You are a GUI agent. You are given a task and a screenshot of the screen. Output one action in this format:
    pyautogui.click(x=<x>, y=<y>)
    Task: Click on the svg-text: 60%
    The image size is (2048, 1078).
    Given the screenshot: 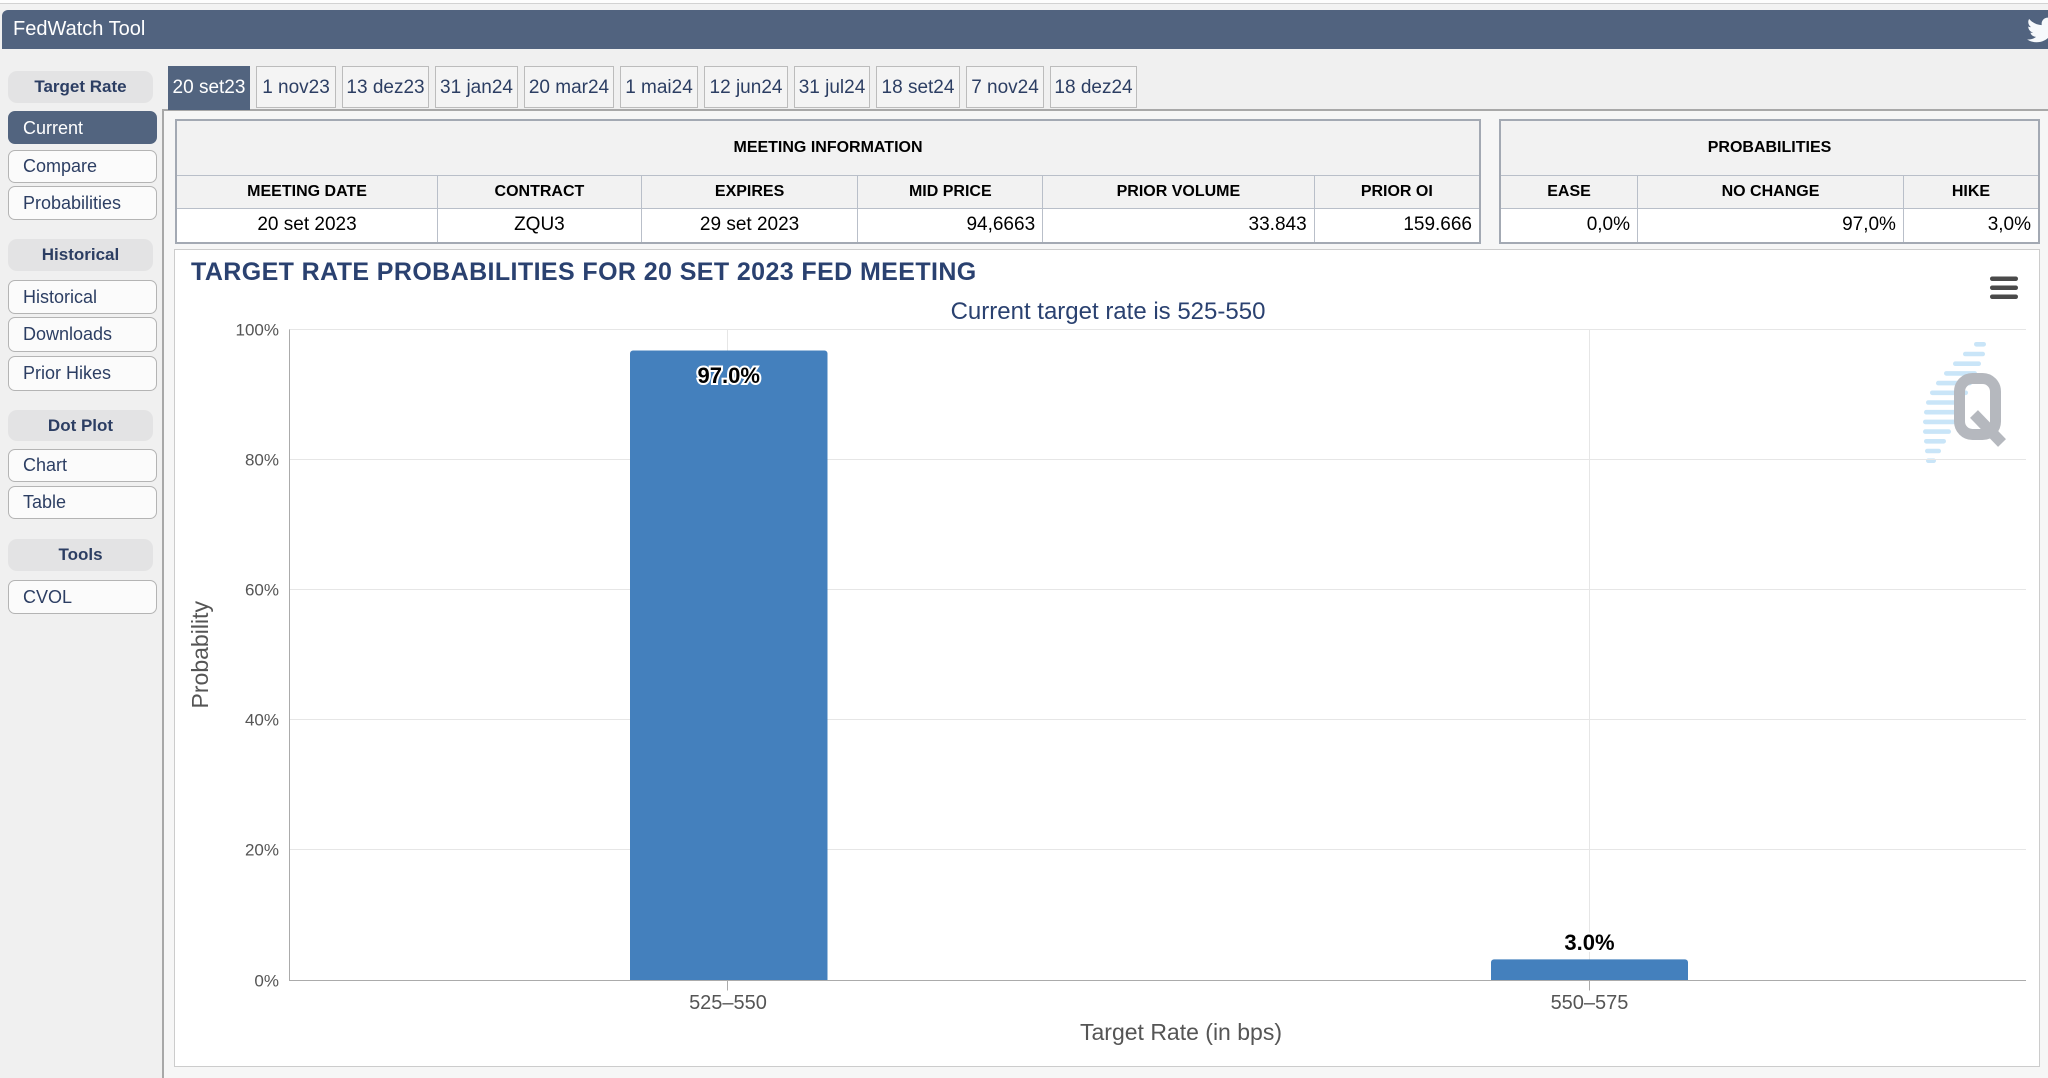 What is the action you would take?
    pyautogui.click(x=262, y=590)
    